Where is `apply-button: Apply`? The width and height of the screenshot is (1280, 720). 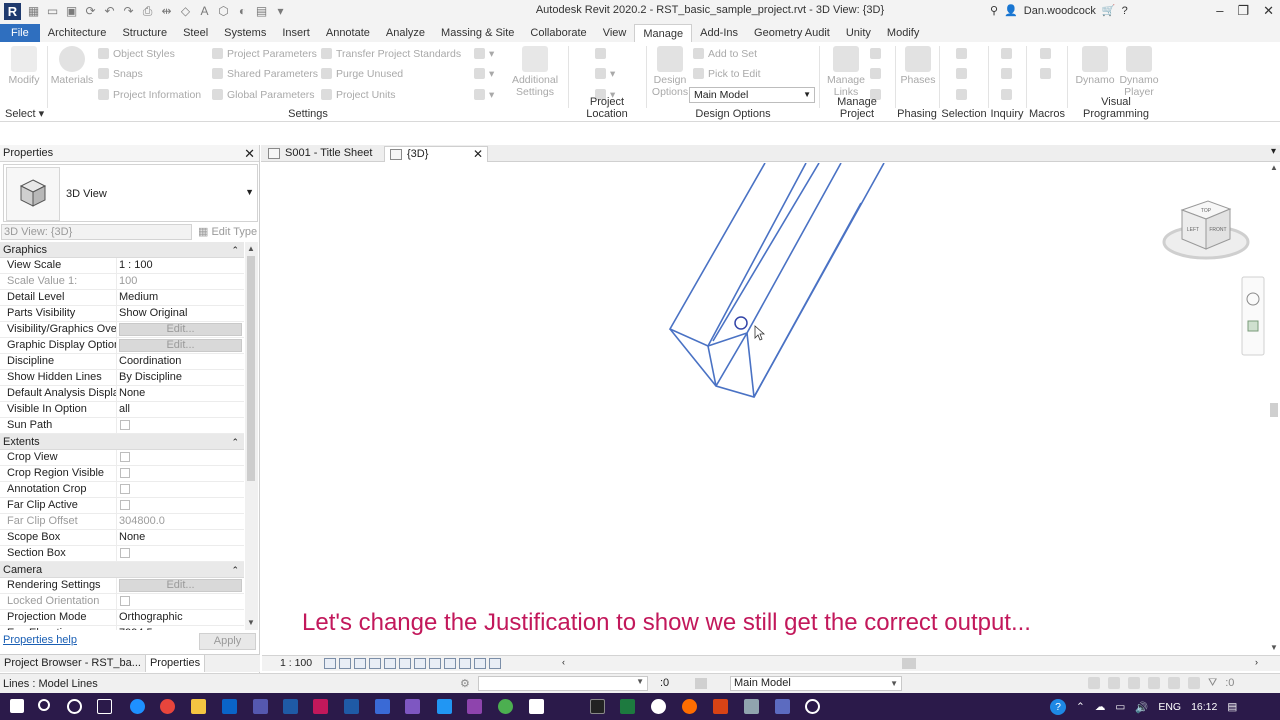 apply-button: Apply is located at coordinates (227, 641).